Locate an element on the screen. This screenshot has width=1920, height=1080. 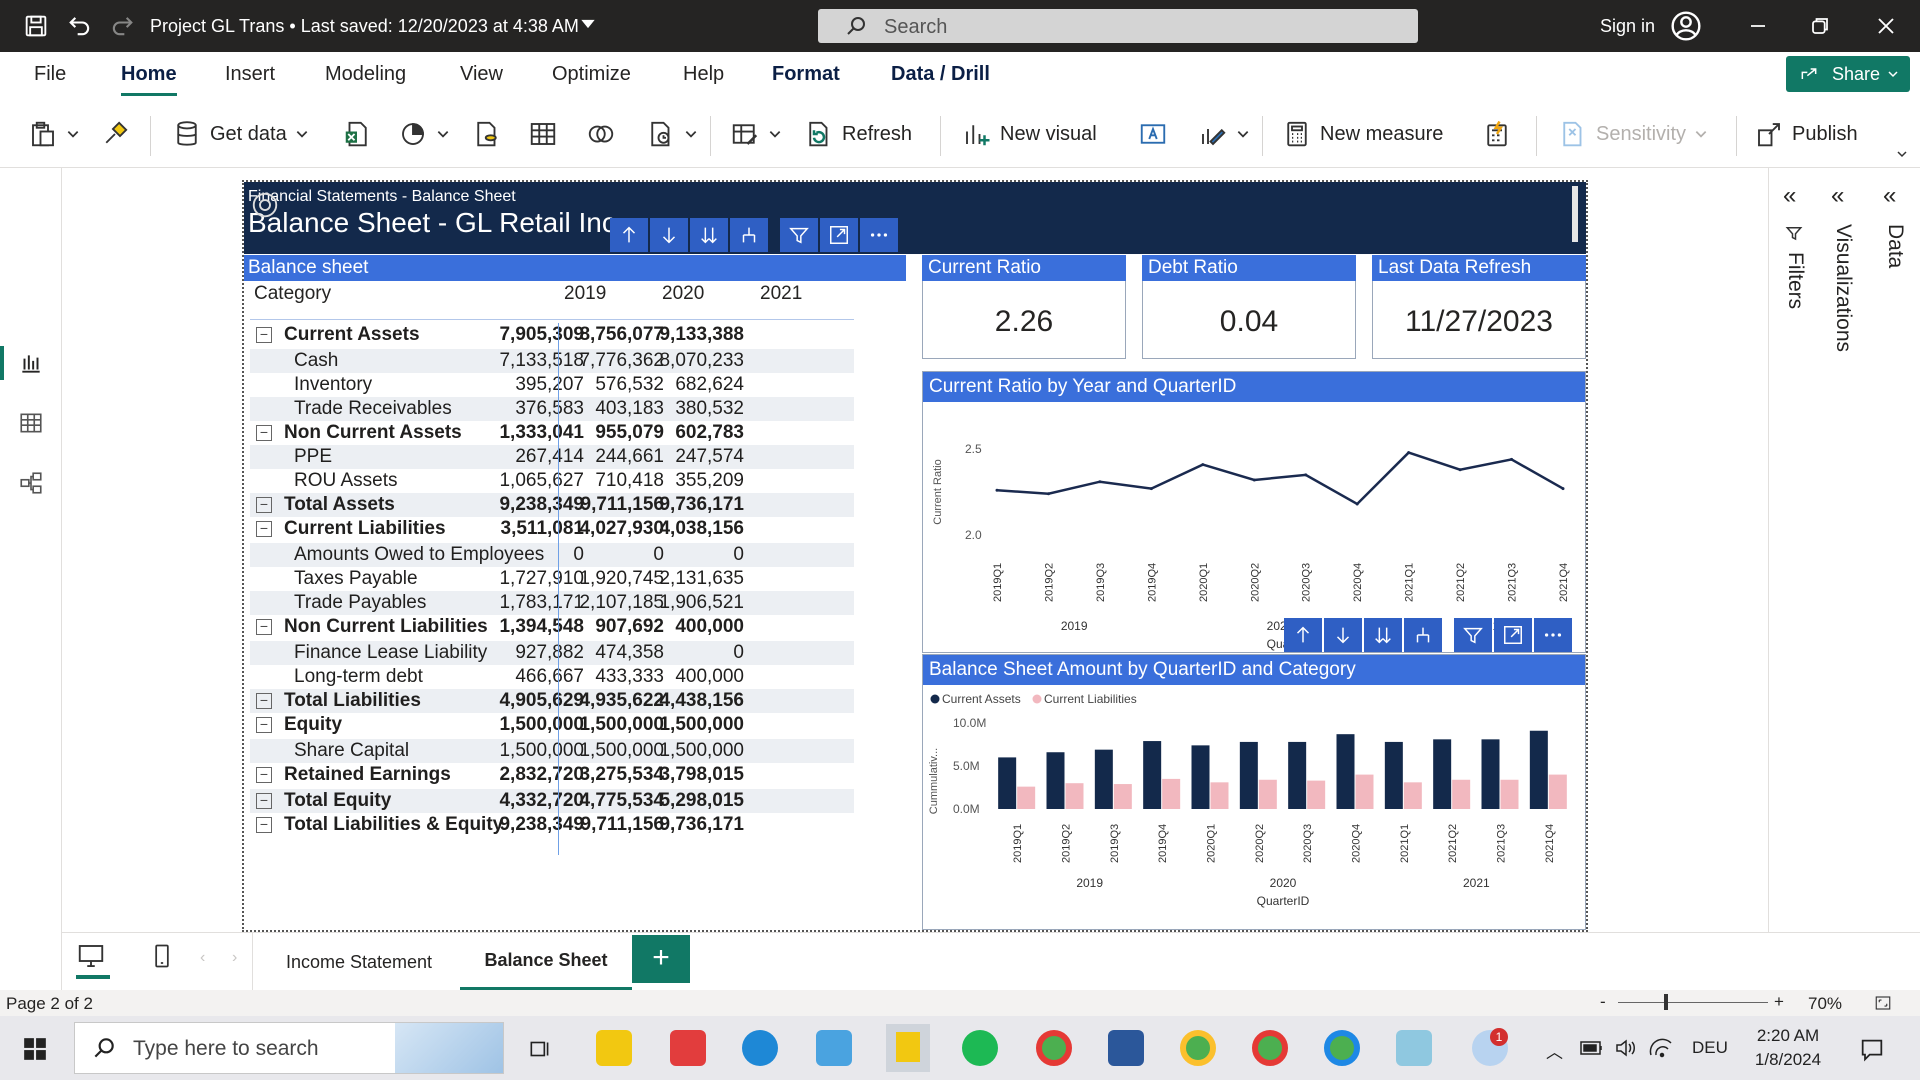
prev-page-icon: ‹ is located at coordinates (202, 958).